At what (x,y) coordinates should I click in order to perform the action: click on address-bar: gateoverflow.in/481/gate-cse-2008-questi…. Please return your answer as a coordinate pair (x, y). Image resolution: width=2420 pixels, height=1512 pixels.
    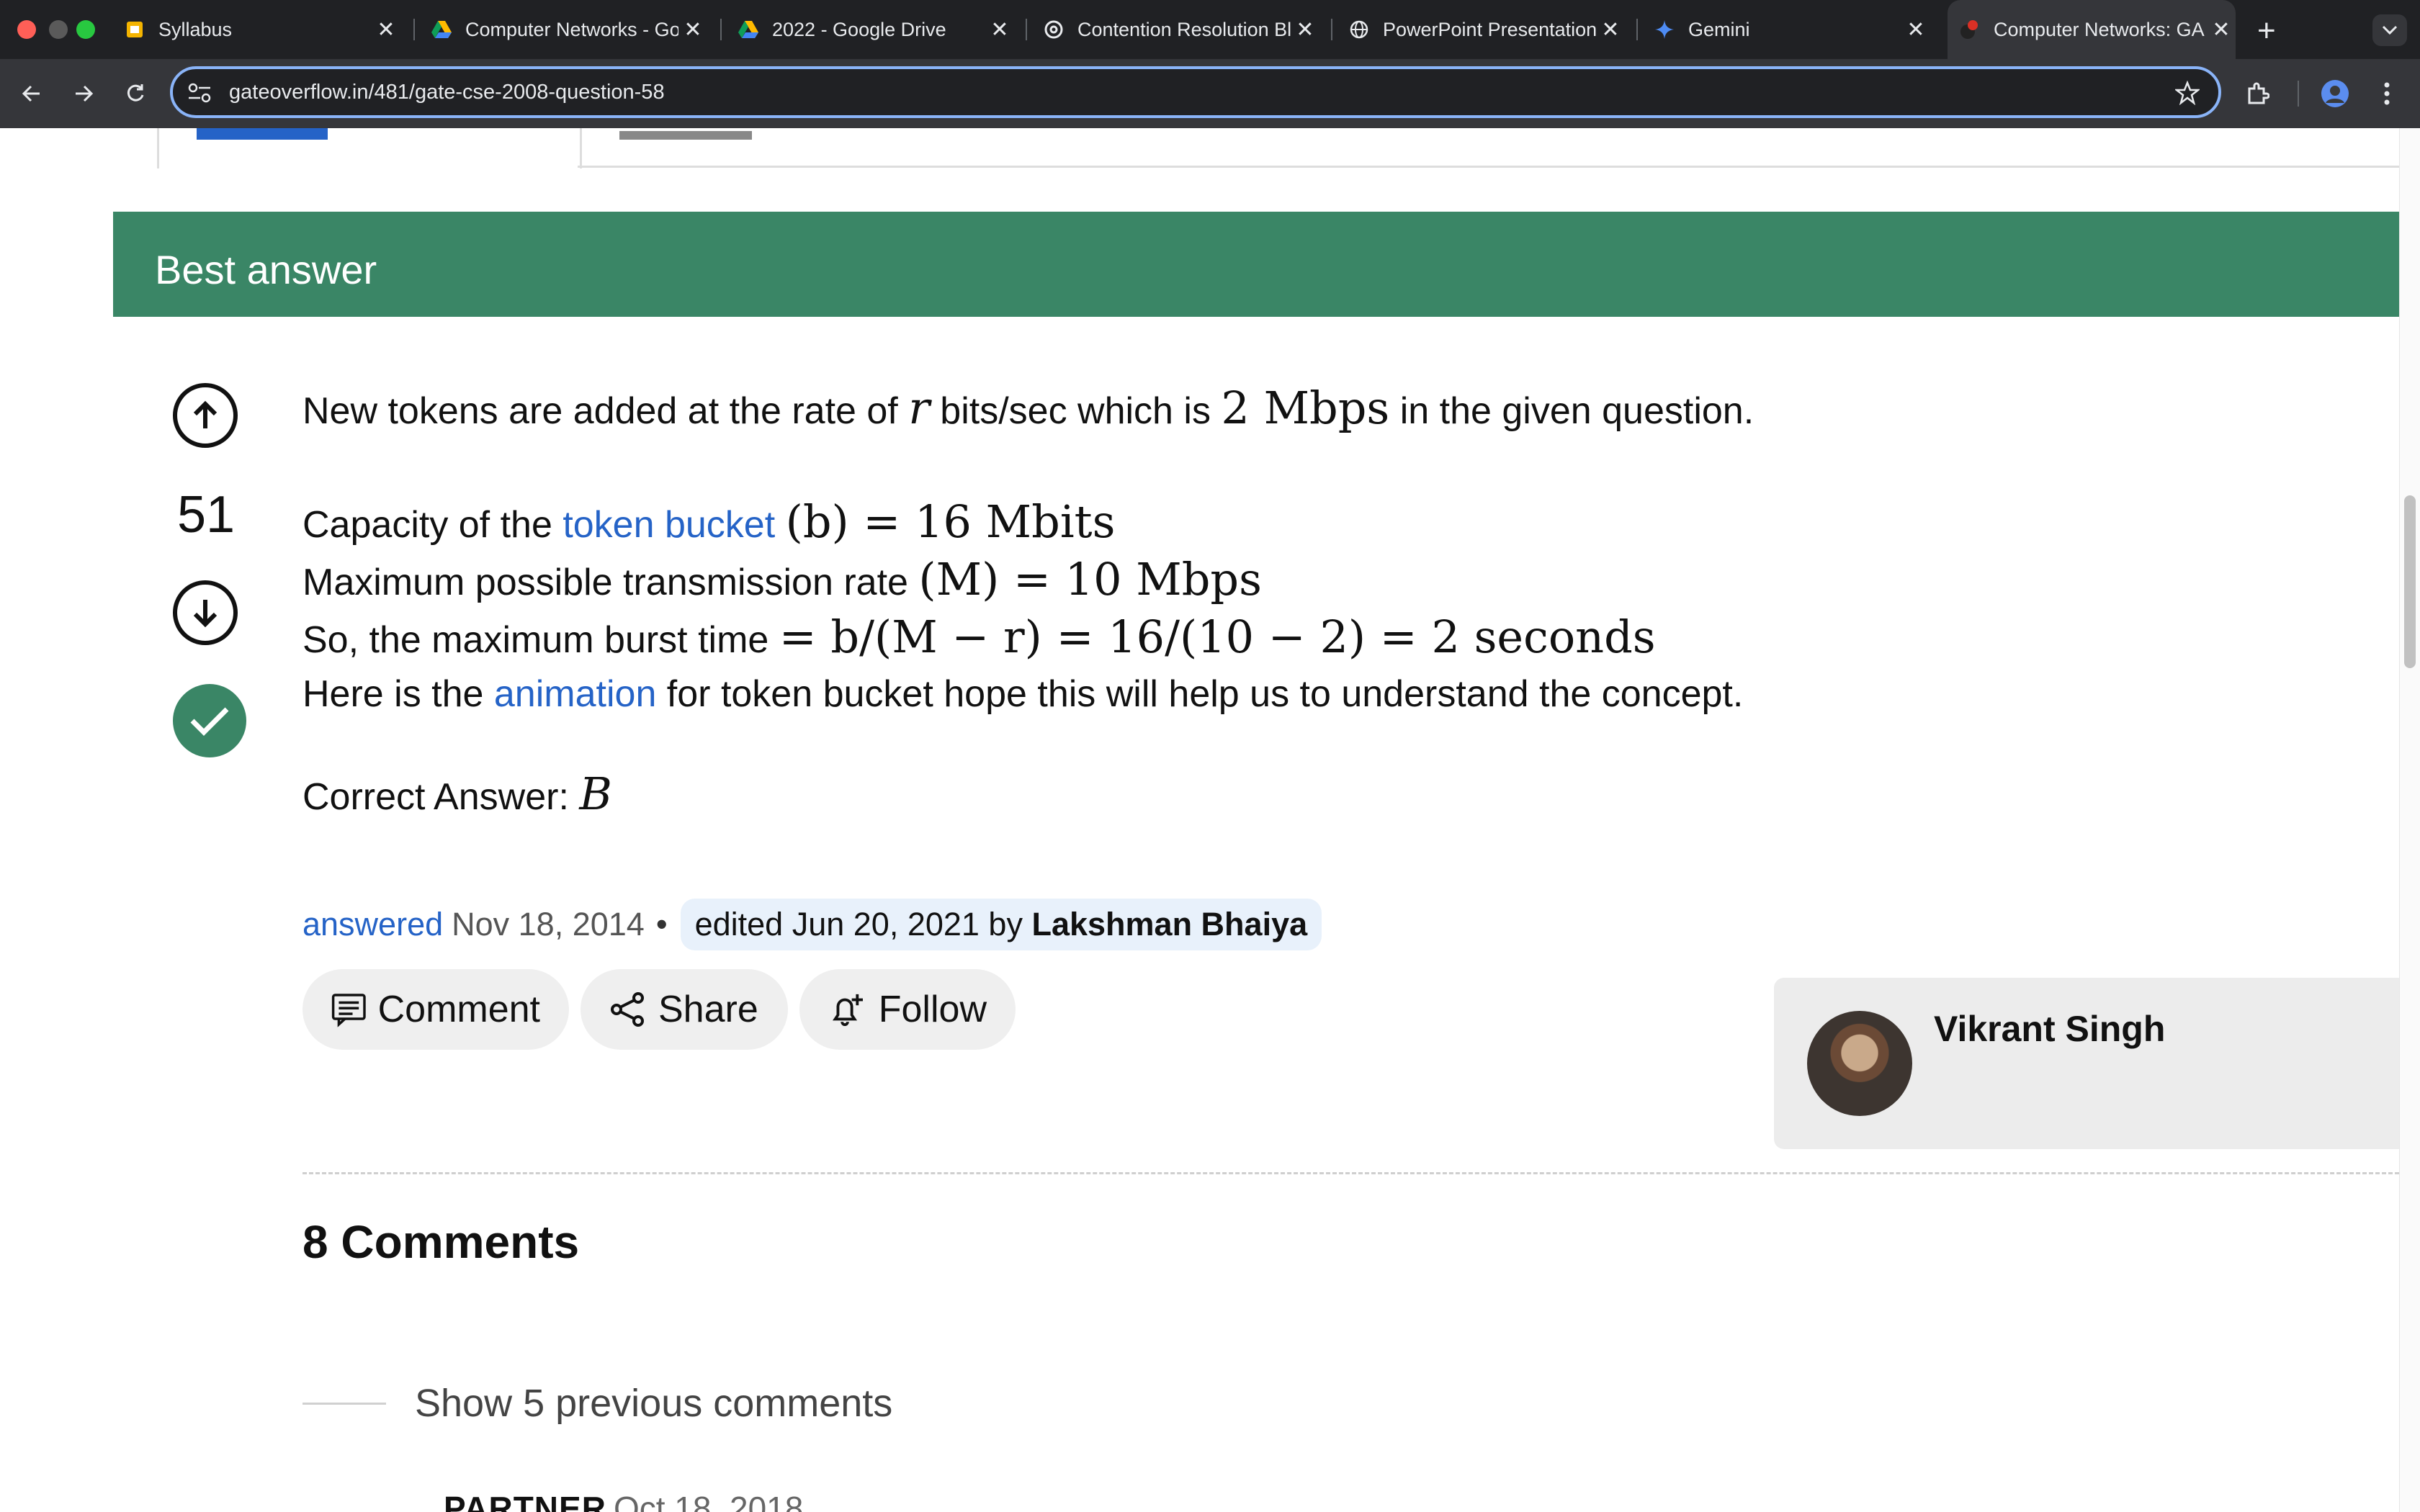
    Looking at the image, I should click on (1195, 92).